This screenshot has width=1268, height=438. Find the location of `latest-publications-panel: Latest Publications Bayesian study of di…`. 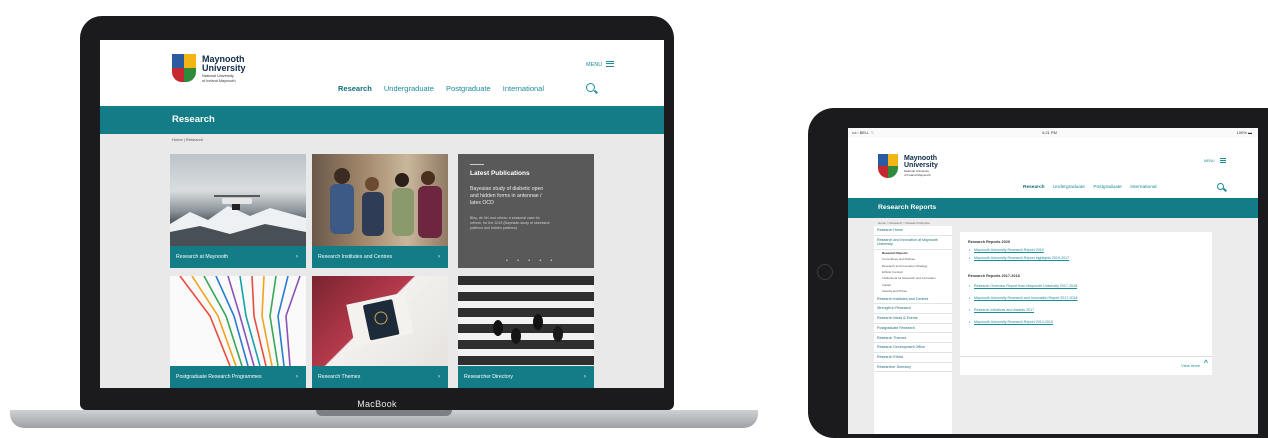

latest-publications-panel: Latest Publications Bayesian study of di… is located at coordinates (526, 211).